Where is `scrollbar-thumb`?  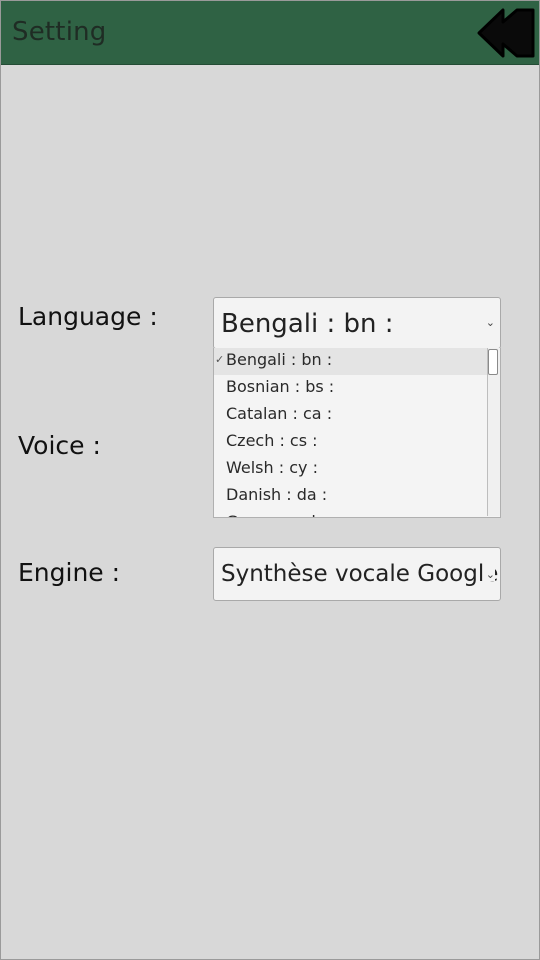
scrollbar-thumb is located at coordinates (493, 362).